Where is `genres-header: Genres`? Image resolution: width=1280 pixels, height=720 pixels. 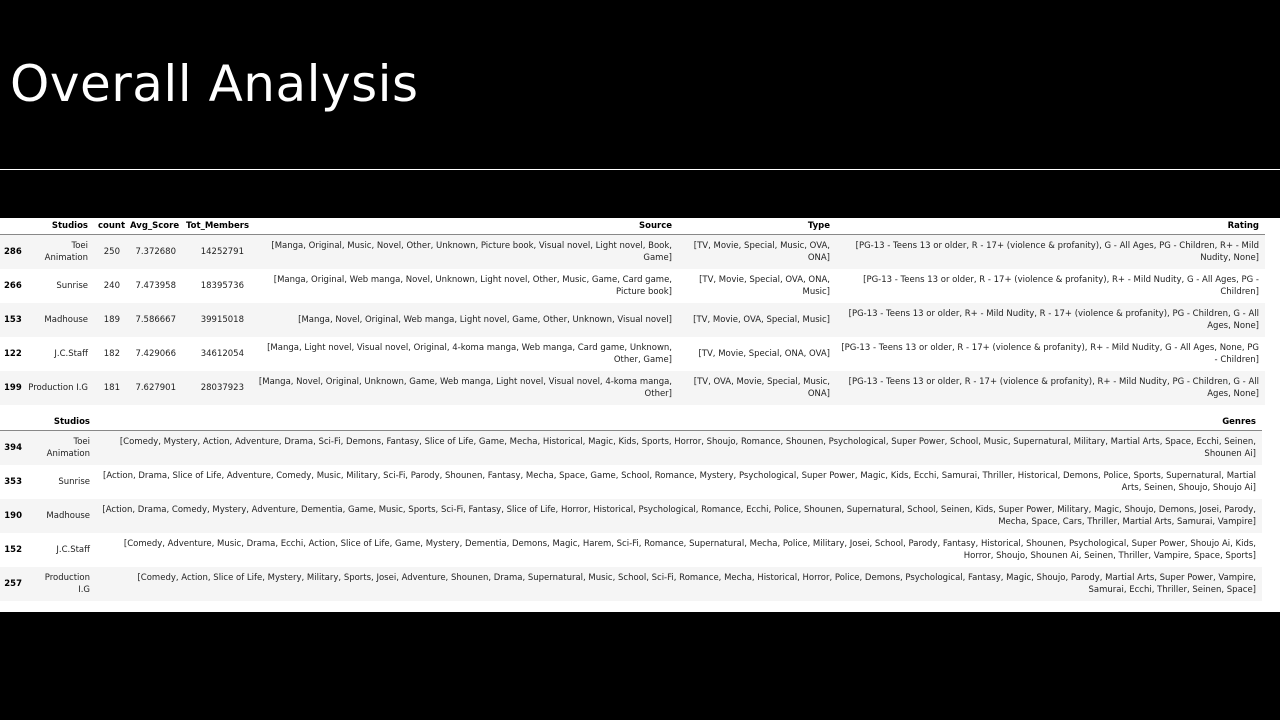 genres-header: Genres is located at coordinates (1239, 422).